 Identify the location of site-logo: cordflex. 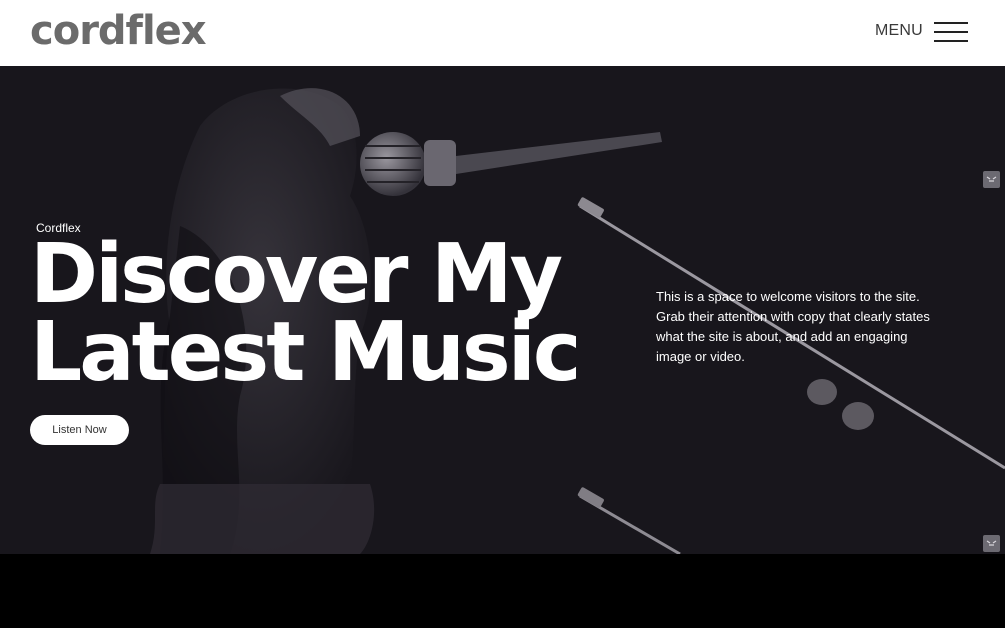
(118, 31).